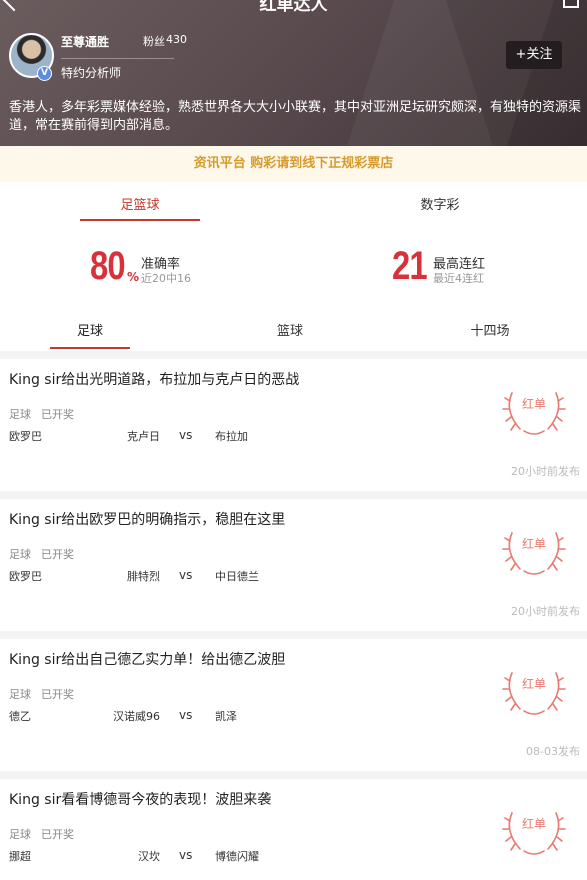 This screenshot has width=587, height=880. I want to click on page-title: 红单达人, so click(293, 7).